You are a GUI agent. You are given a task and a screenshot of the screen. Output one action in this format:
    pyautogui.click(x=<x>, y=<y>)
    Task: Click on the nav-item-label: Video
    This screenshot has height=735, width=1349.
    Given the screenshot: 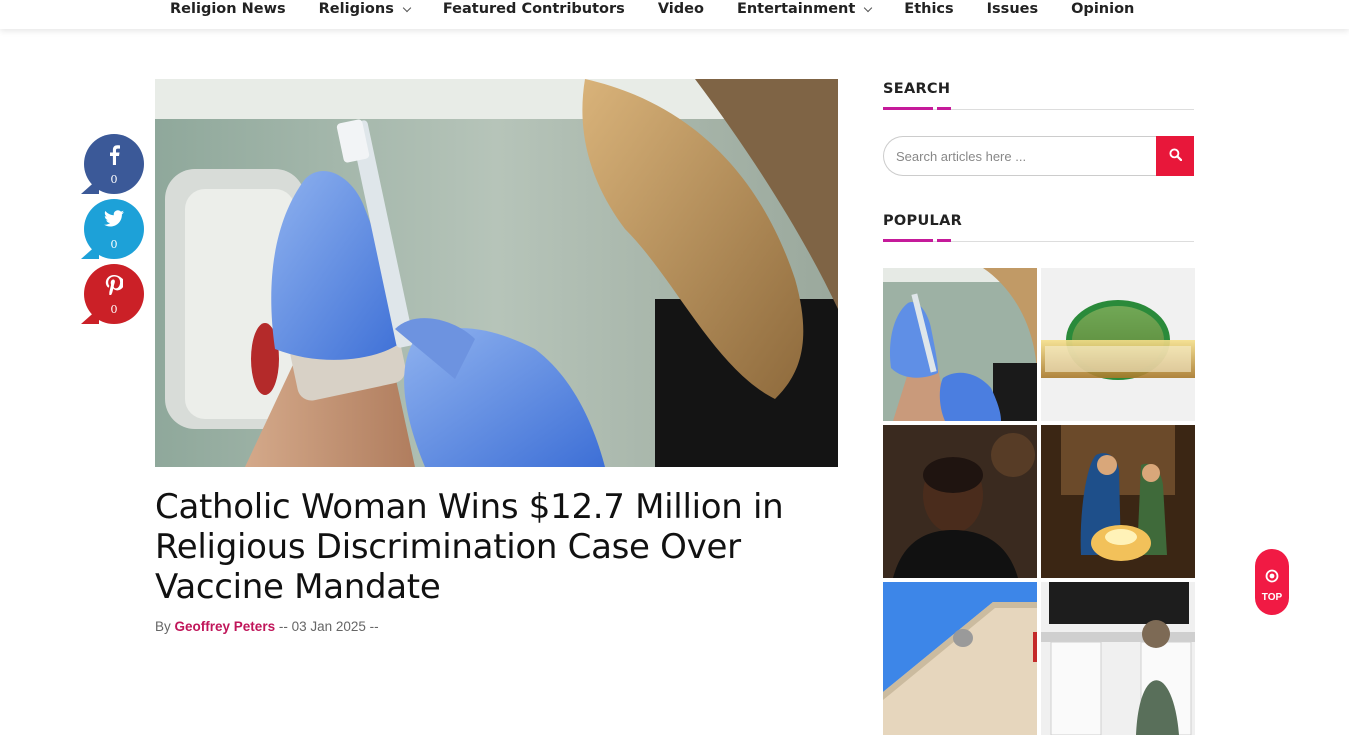 What is the action you would take?
    pyautogui.click(x=680, y=9)
    